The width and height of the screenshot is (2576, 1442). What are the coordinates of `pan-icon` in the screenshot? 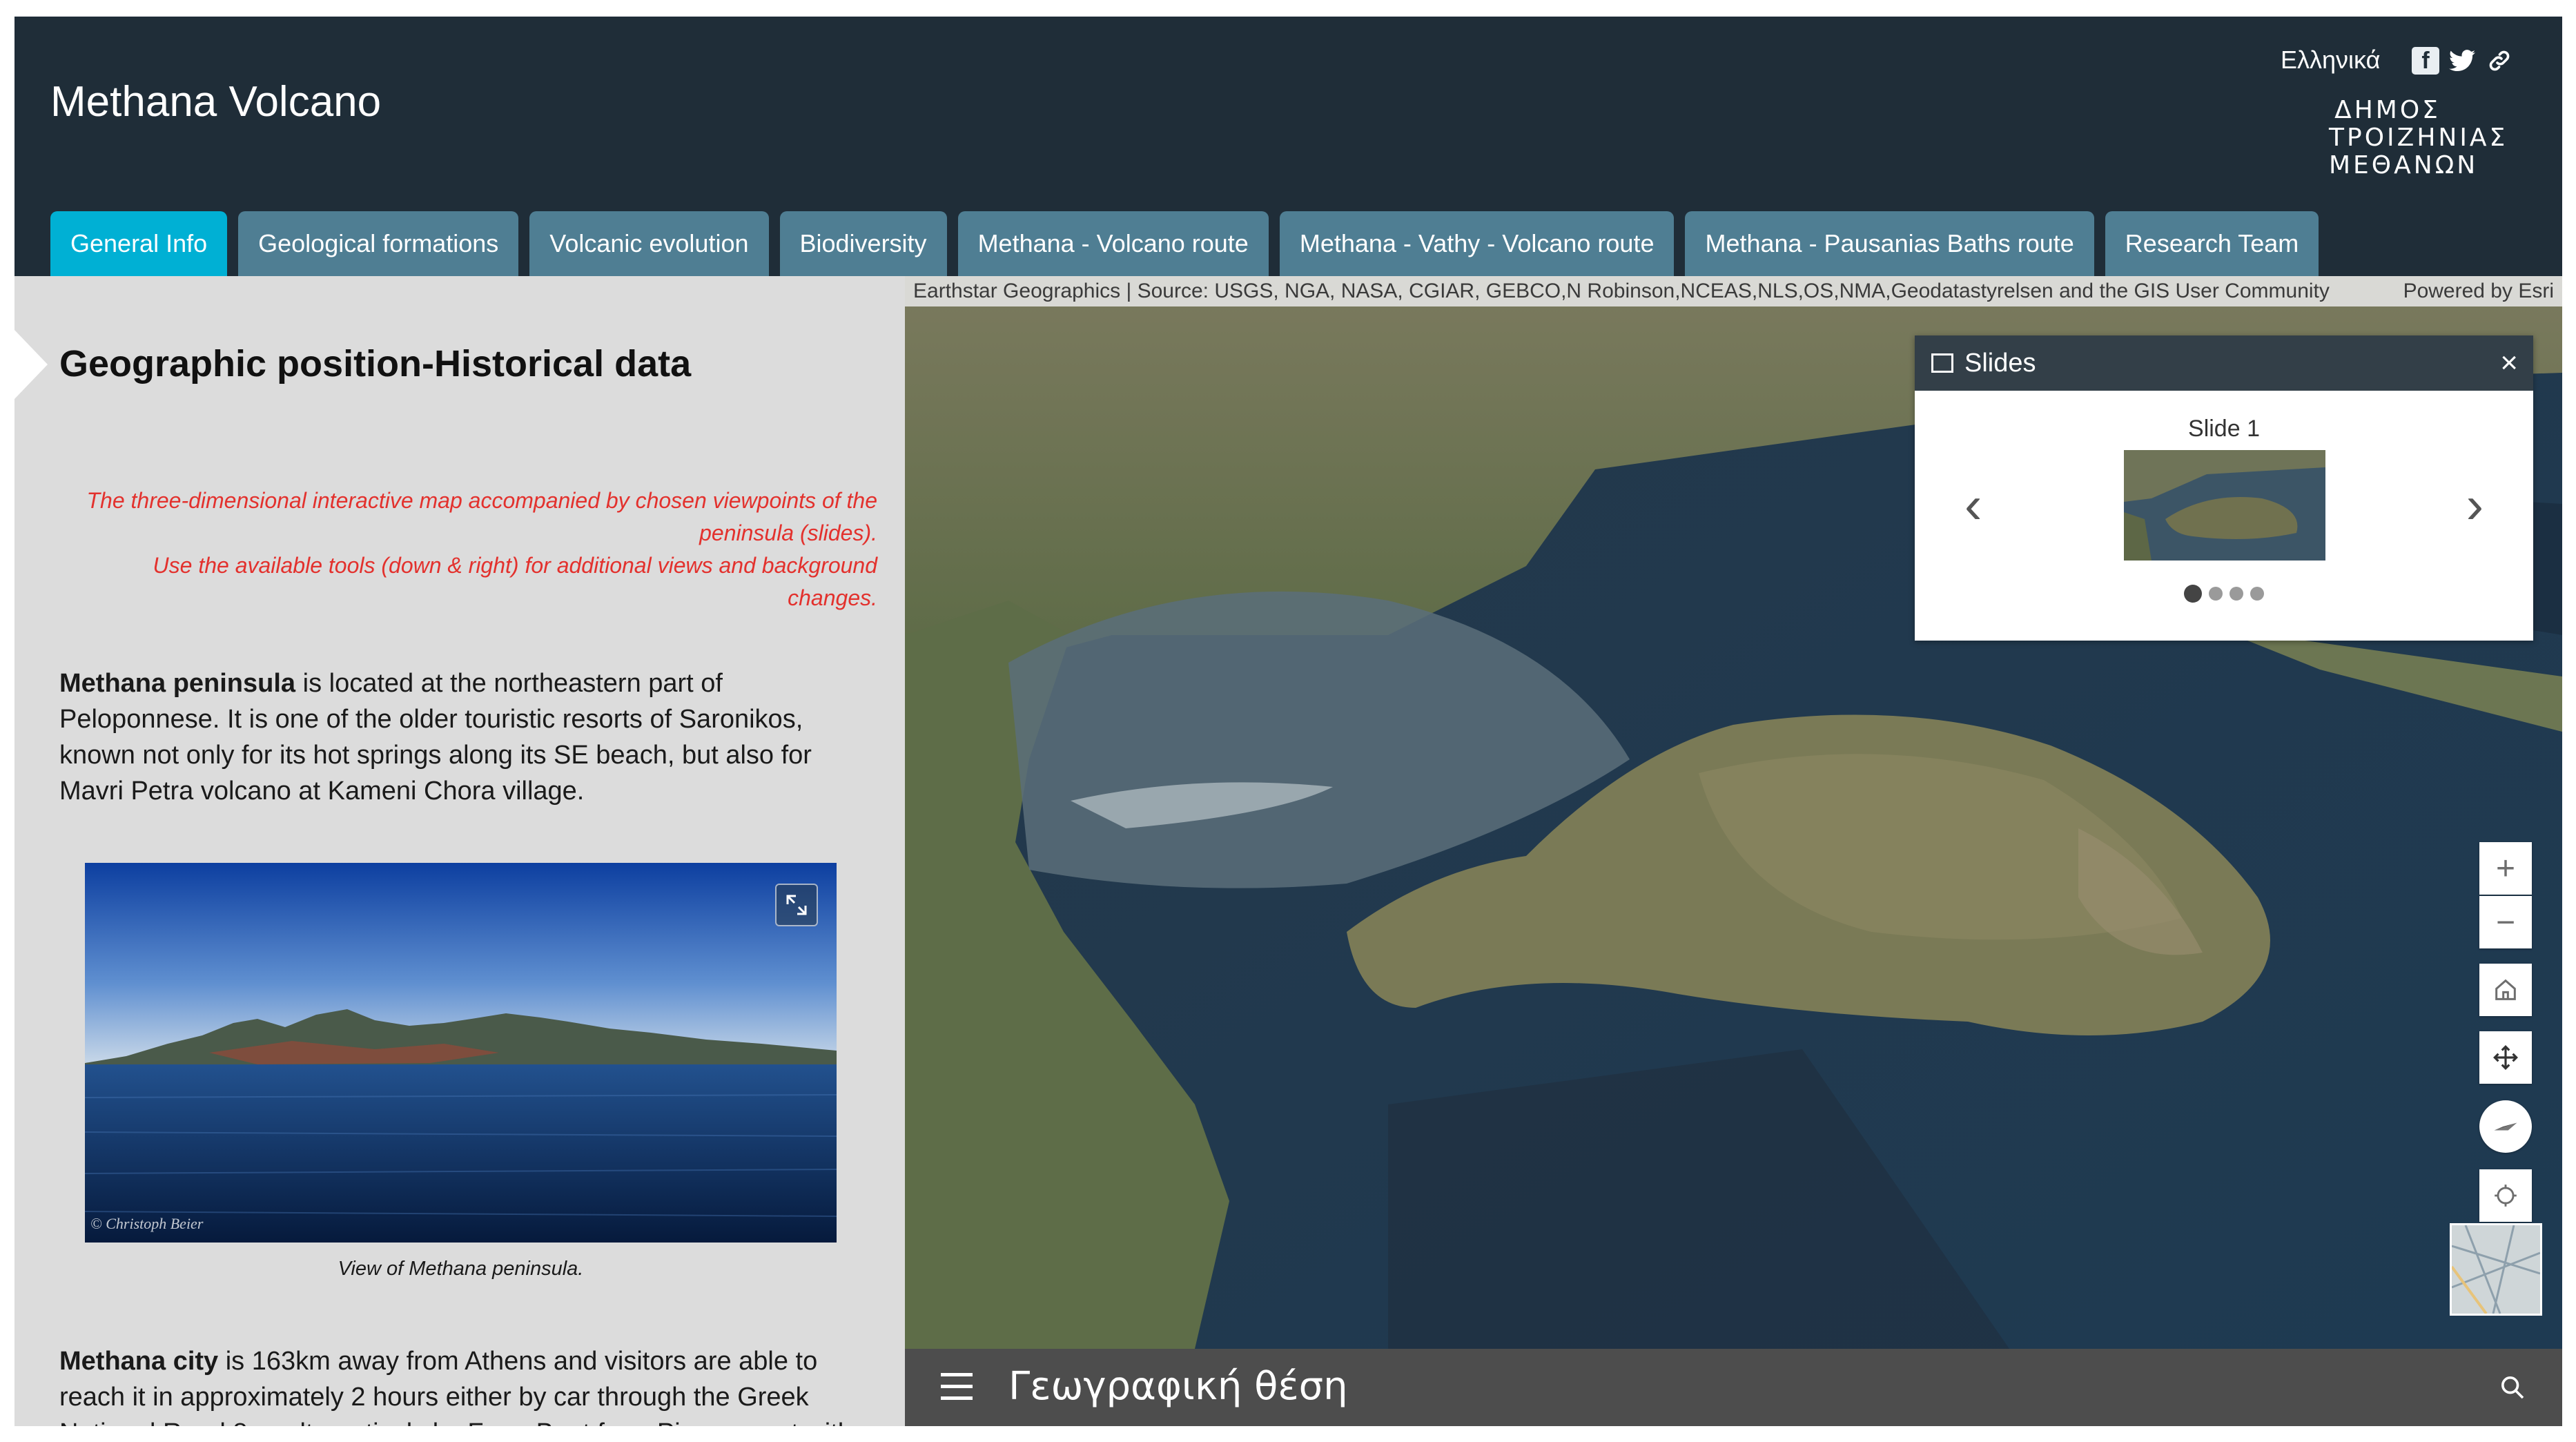 It's located at (2505, 1057).